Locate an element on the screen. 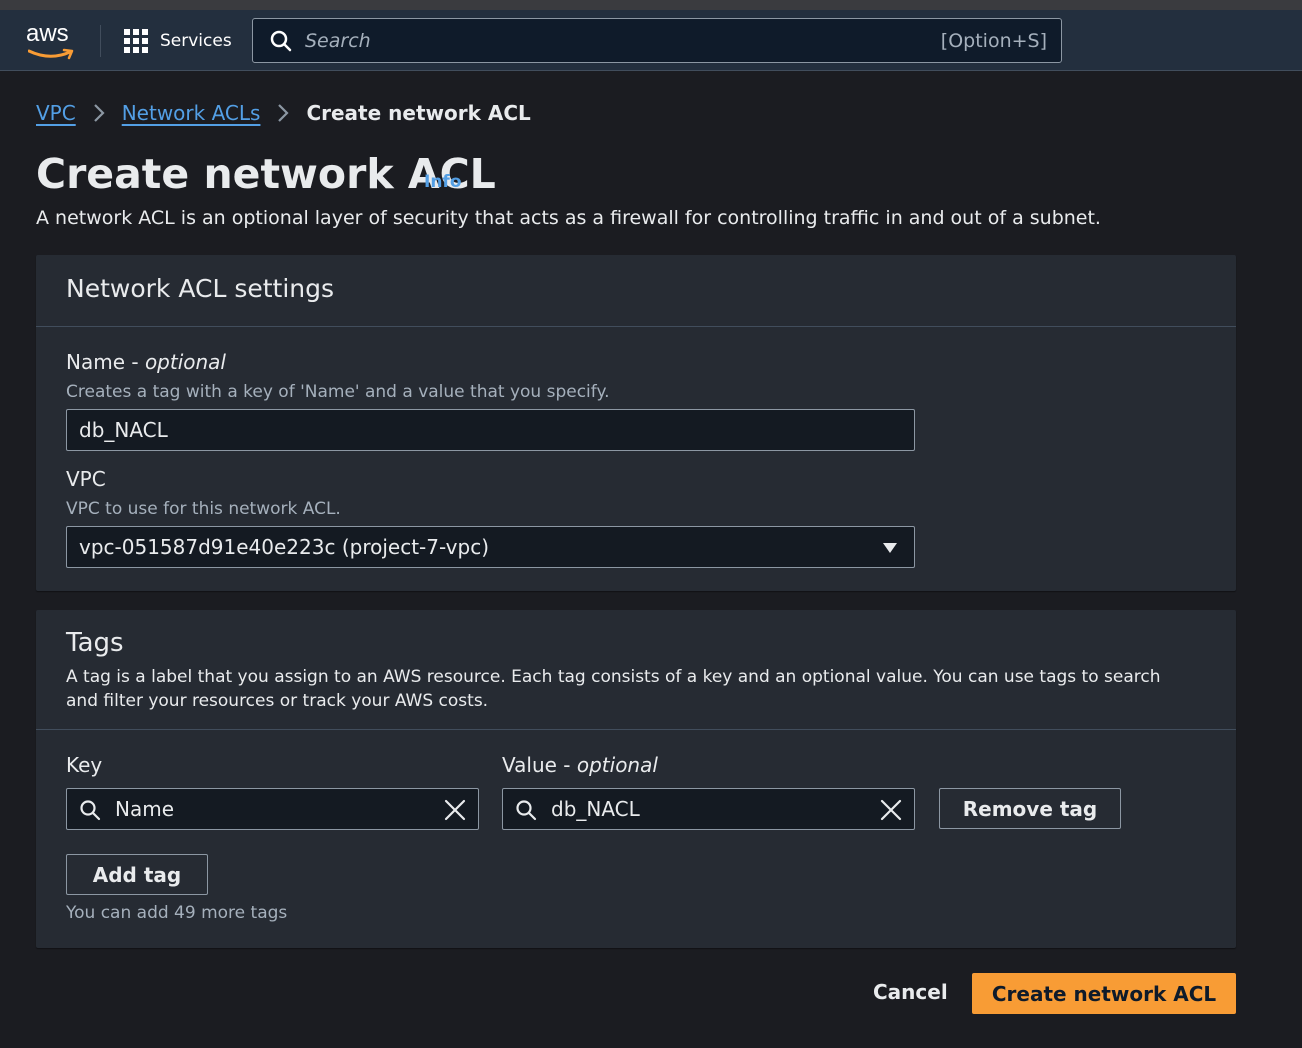 The height and width of the screenshot is (1048, 1302). add-tag-button: Add tag is located at coordinates (137, 874).